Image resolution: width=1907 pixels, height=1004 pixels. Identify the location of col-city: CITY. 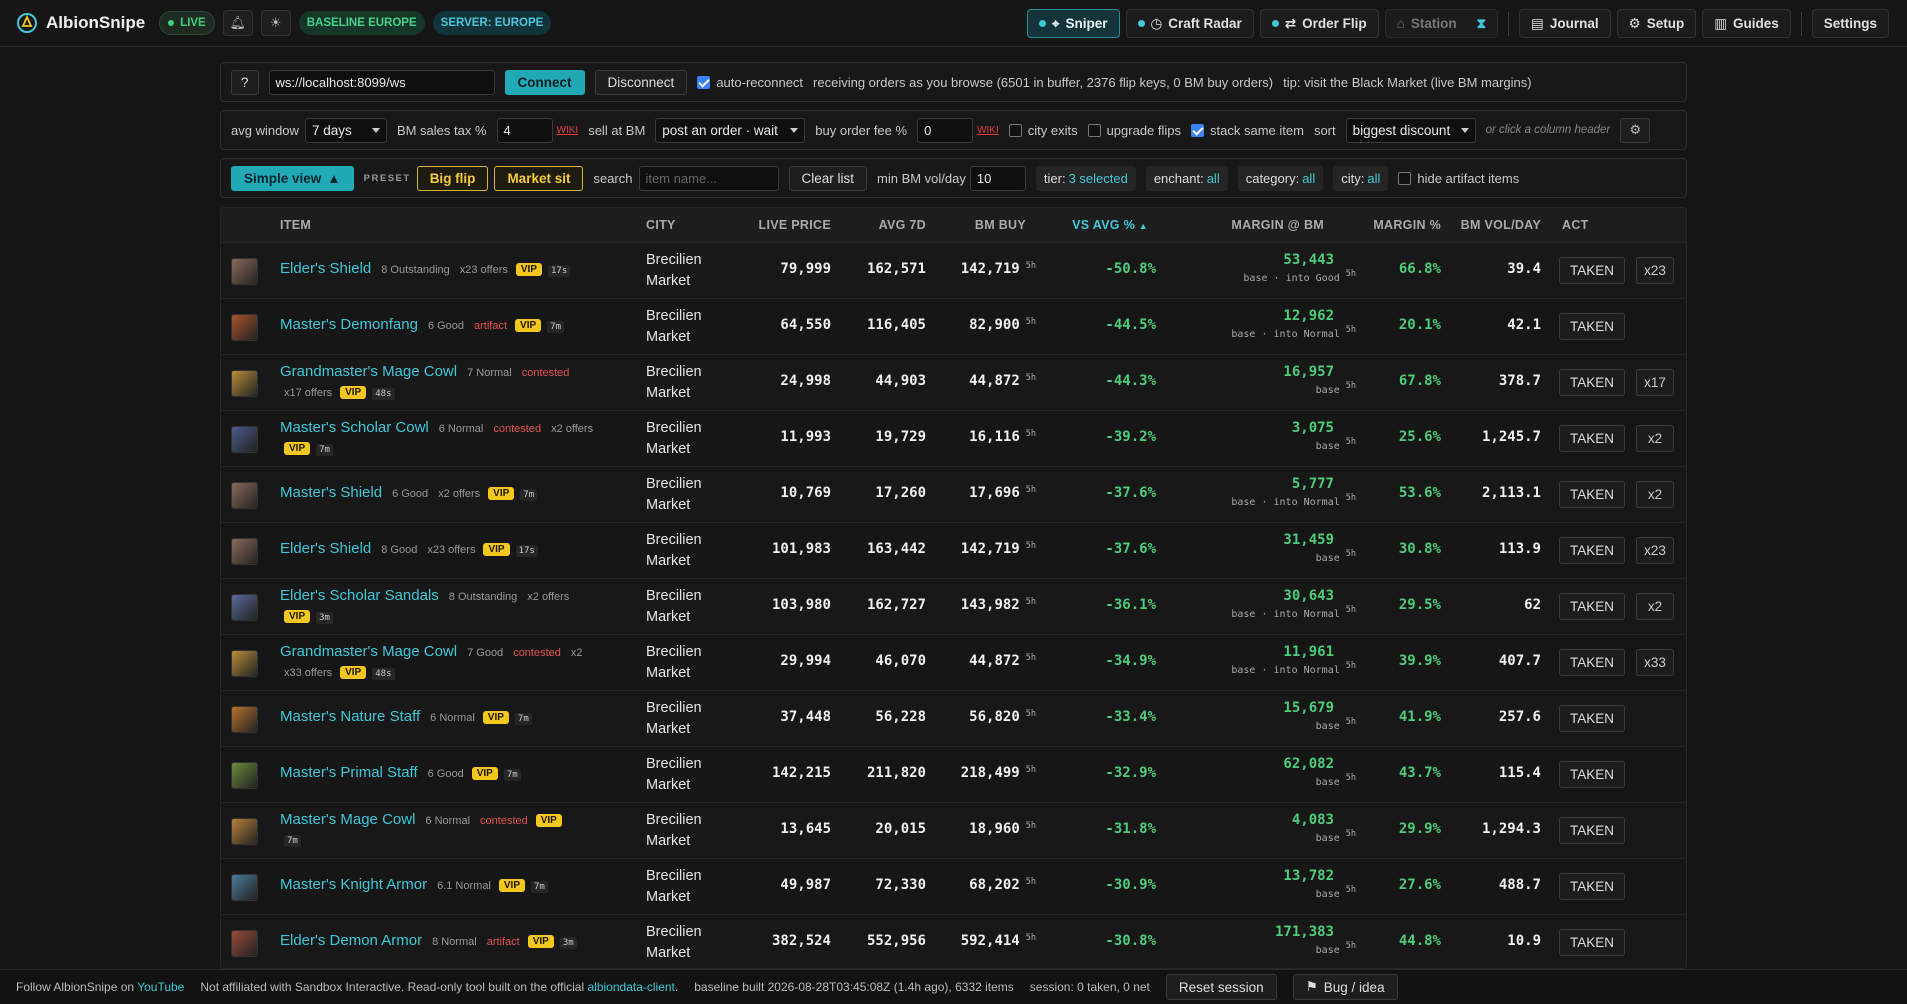
(661, 225).